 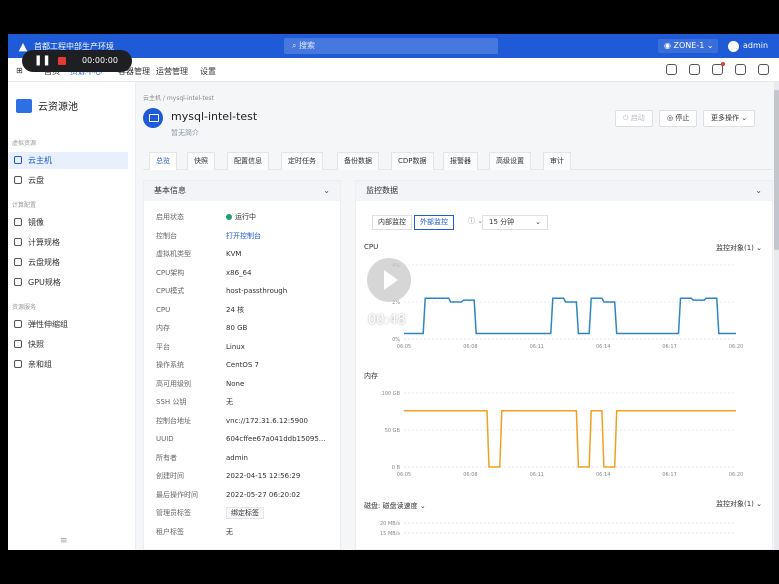 I want to click on apps-icon: ⊞, so click(x=19, y=70).